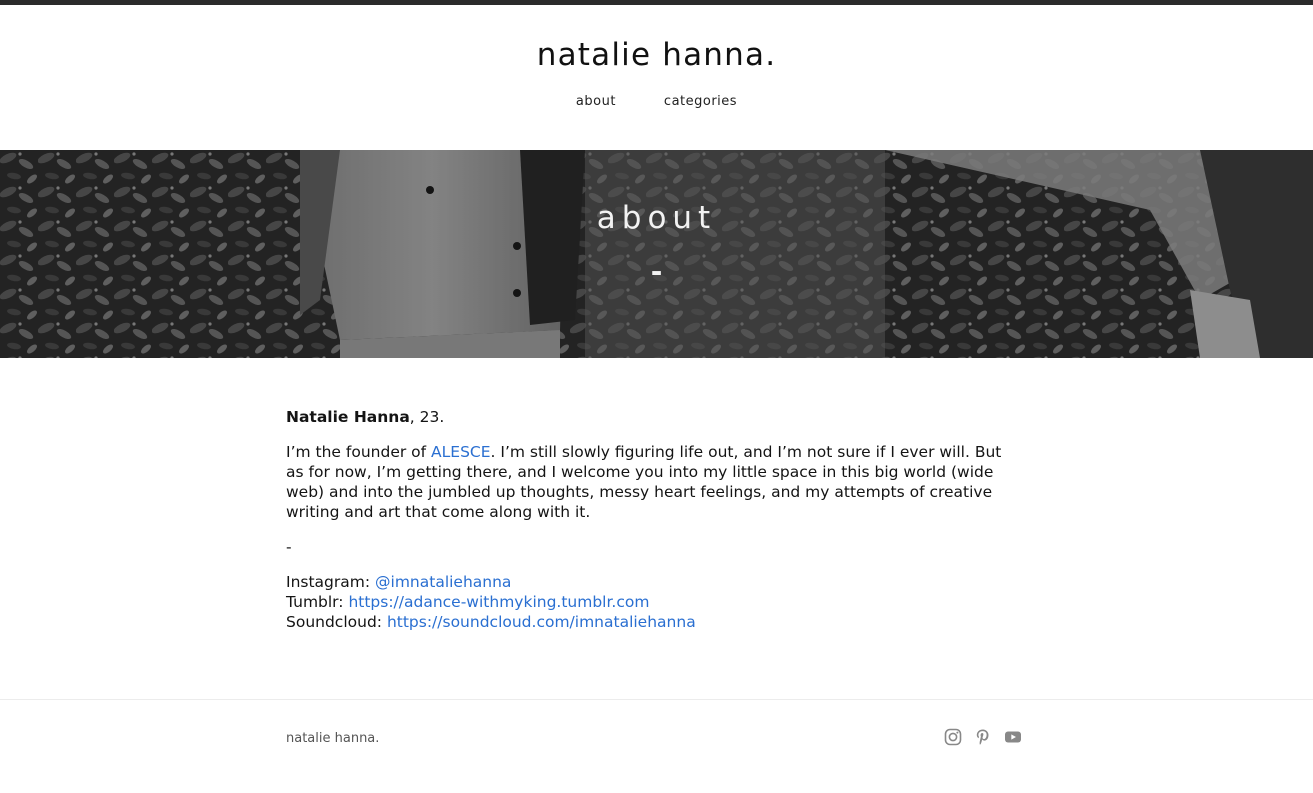 The image size is (1313, 793). I want to click on social-links, so click(983, 737).